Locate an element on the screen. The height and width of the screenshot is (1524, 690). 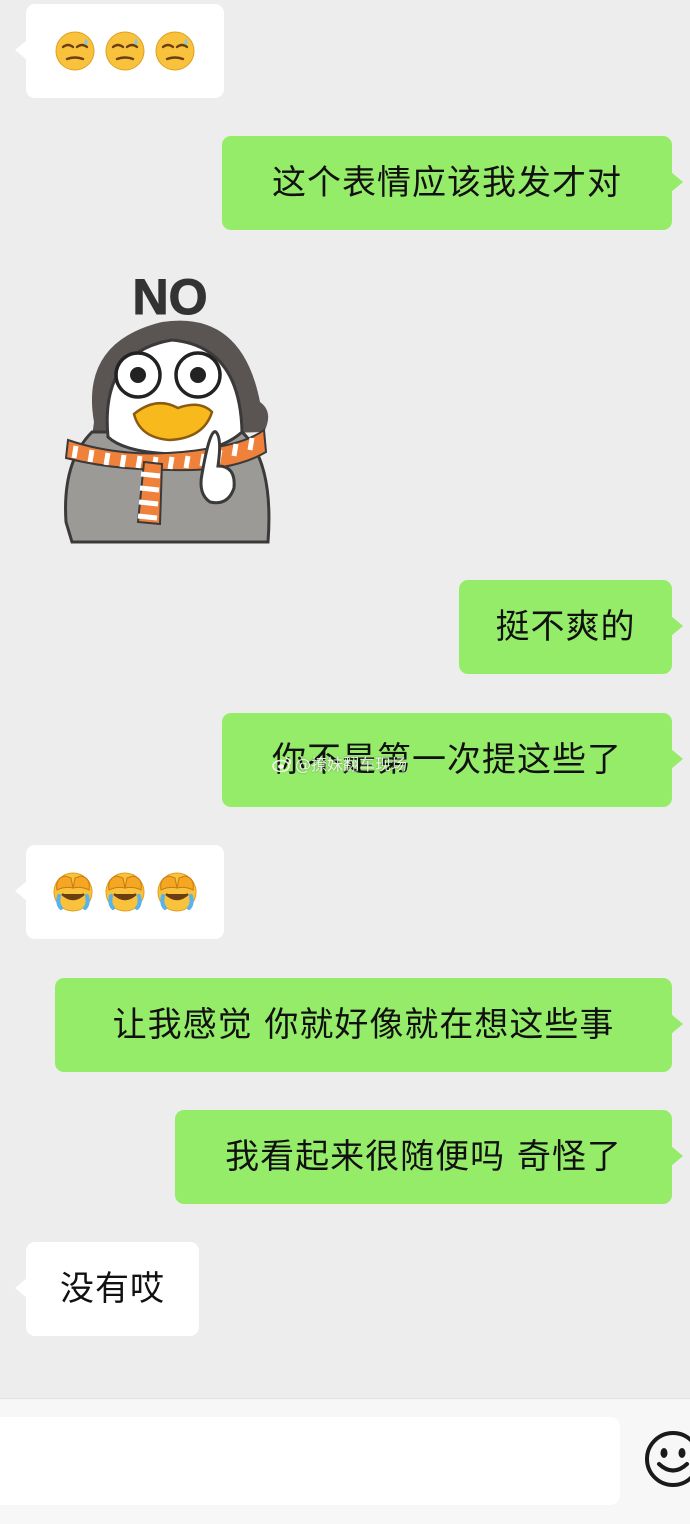
message-bubble-incoming: 没有哎 is located at coordinates (107, 1289).